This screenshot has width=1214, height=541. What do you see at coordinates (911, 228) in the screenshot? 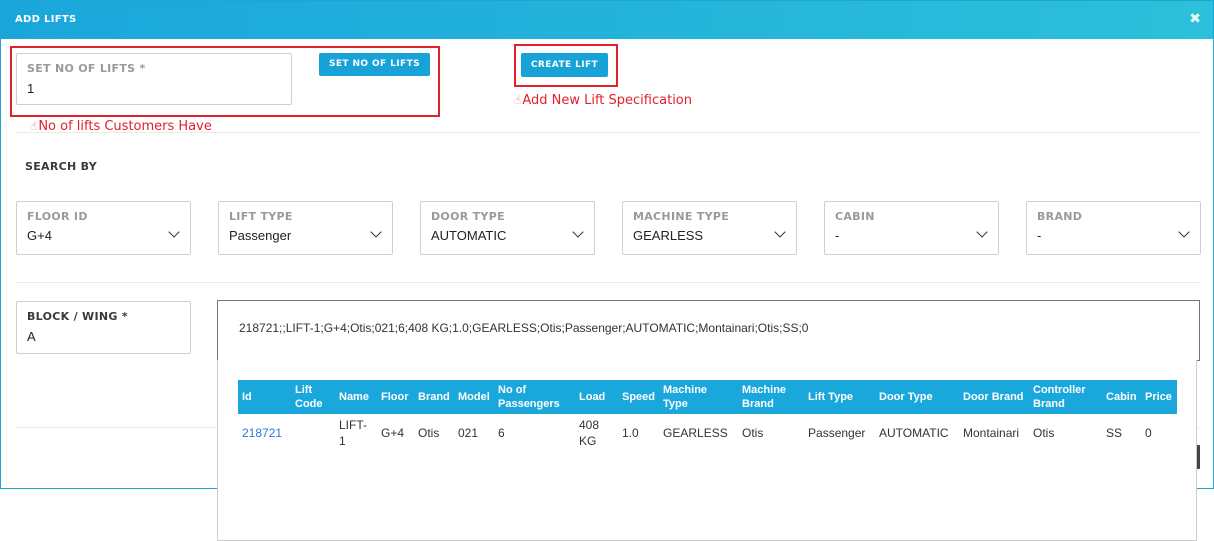
I see `filter-cabin: CABIN -` at bounding box center [911, 228].